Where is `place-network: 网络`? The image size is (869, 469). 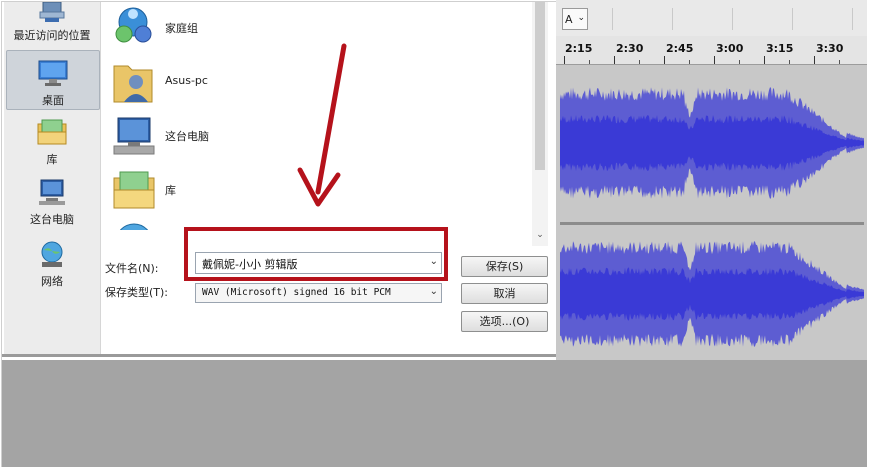 place-network: 网络 is located at coordinates (52, 266).